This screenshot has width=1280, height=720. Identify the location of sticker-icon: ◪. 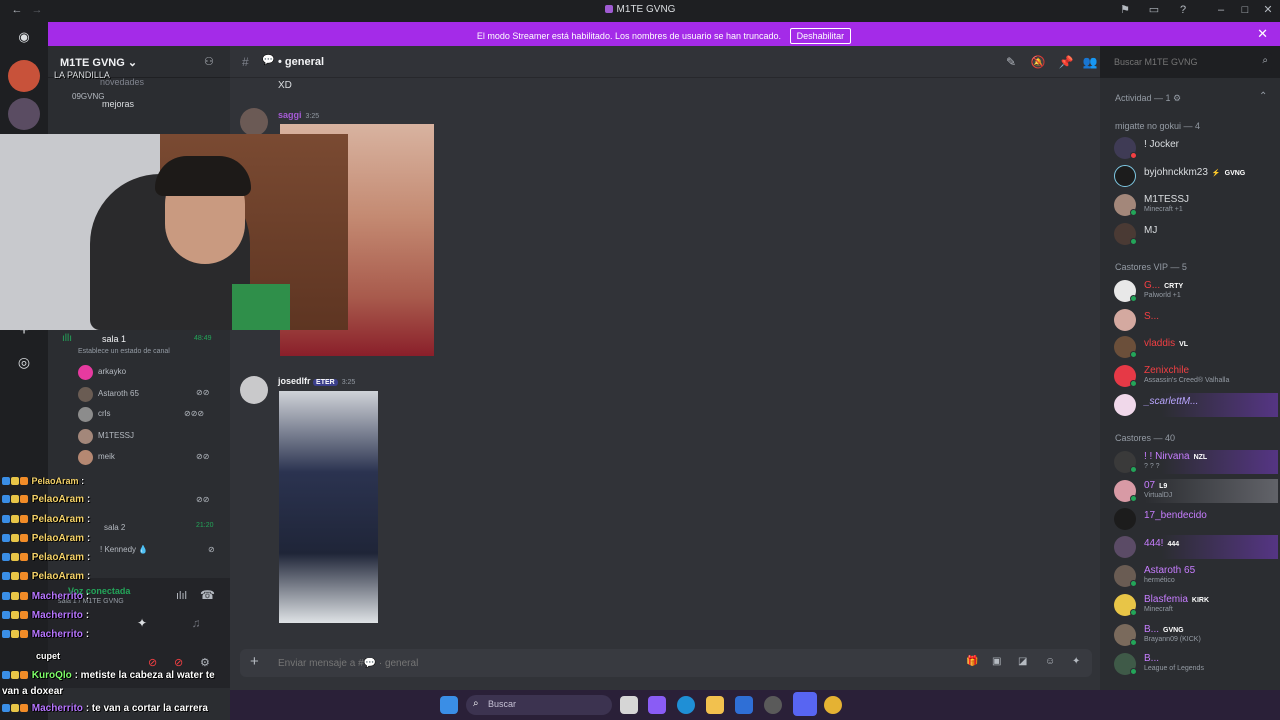
(1022, 661).